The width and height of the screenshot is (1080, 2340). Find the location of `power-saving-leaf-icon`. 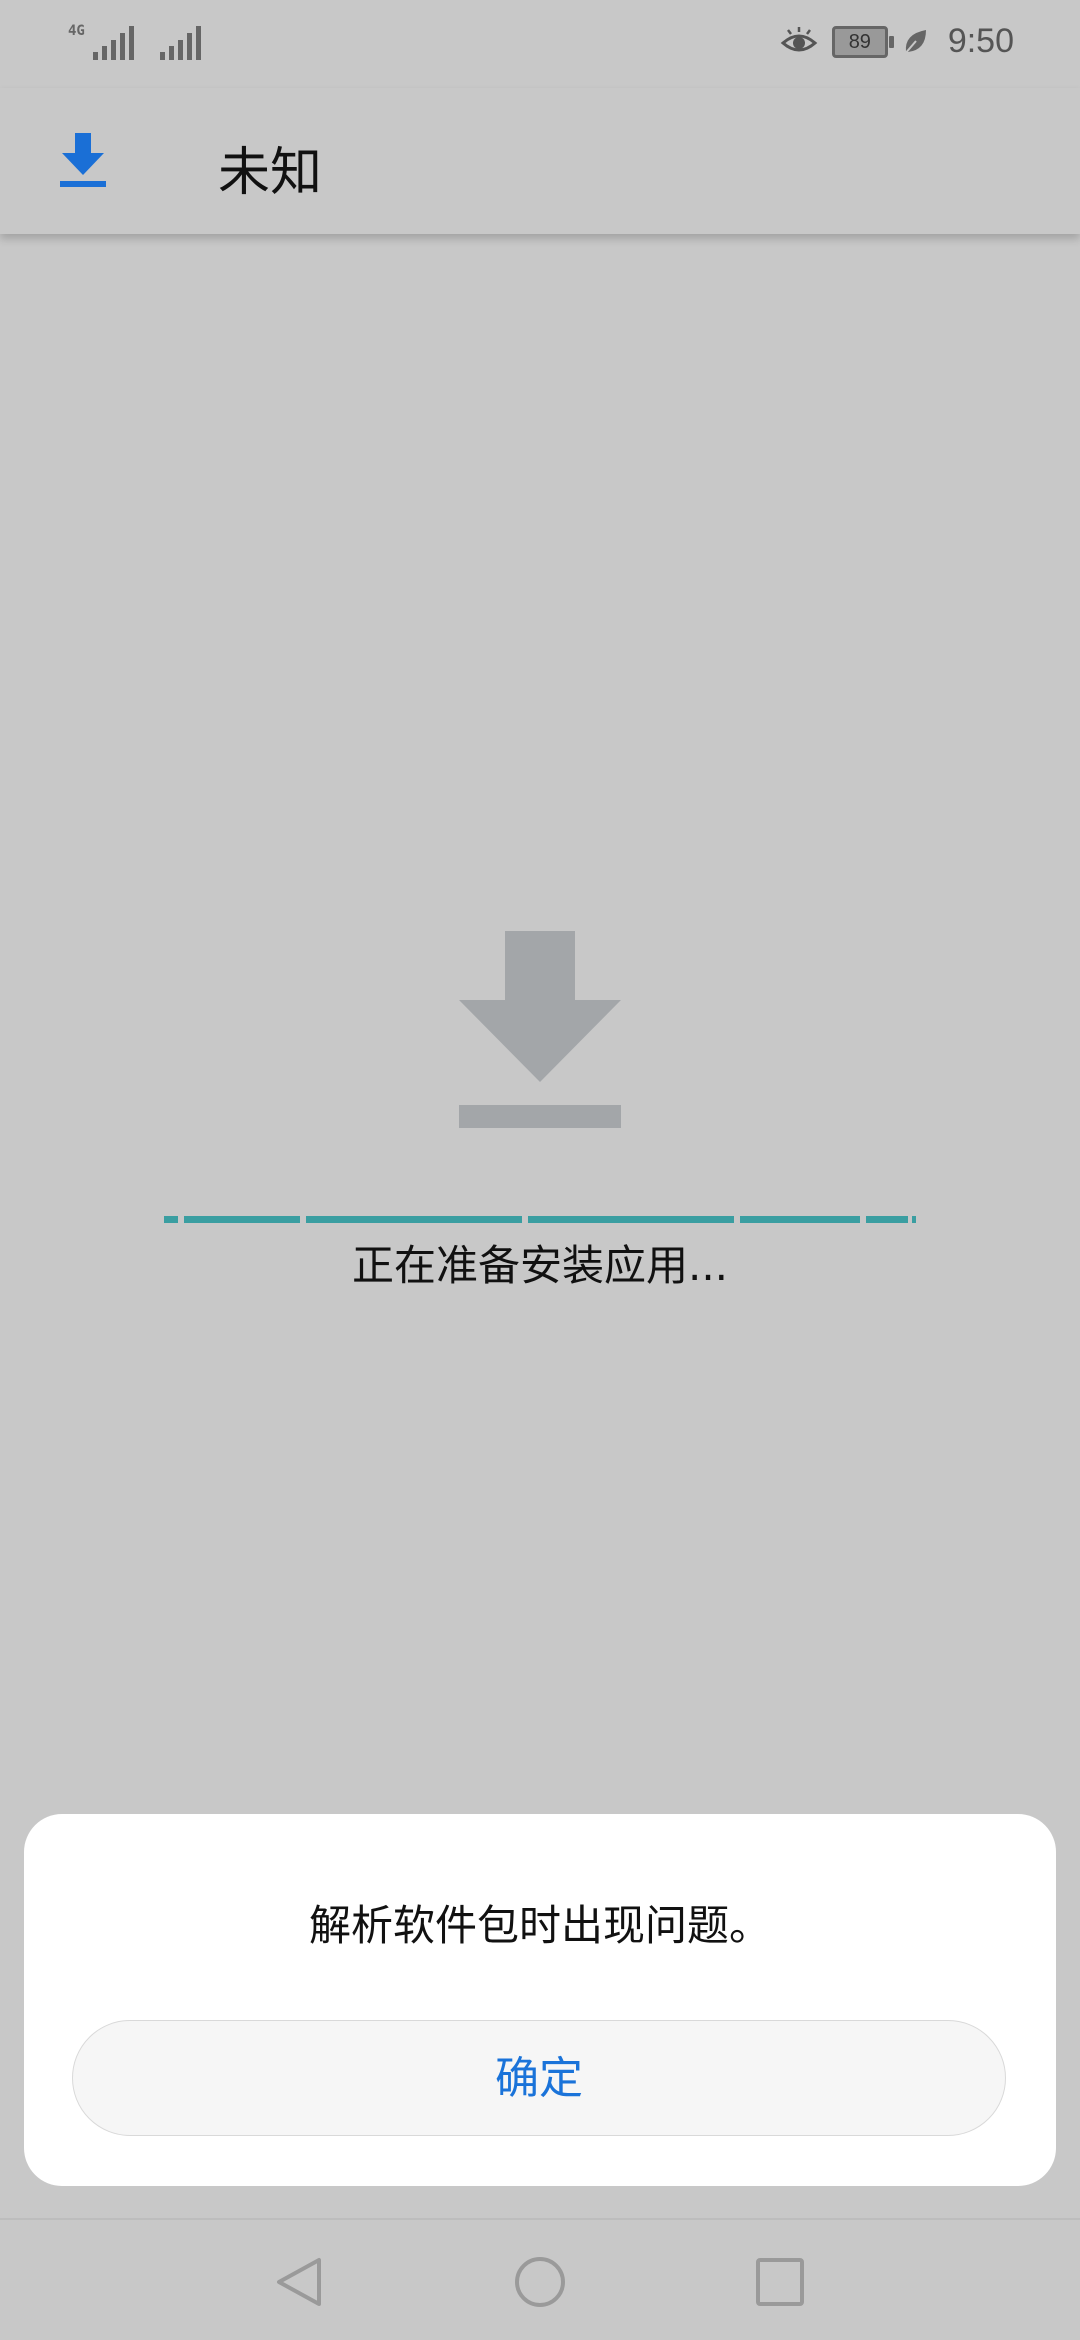

power-saving-leaf-icon is located at coordinates (914, 42).